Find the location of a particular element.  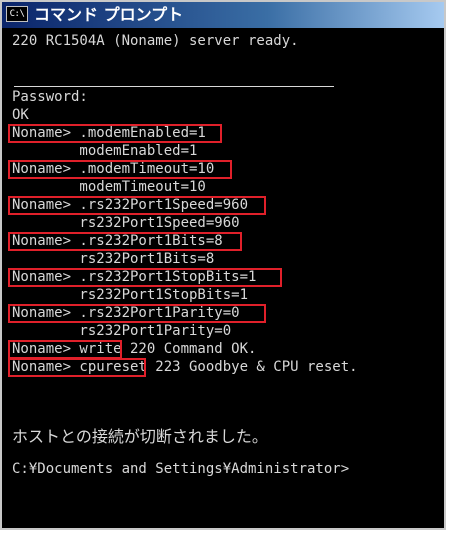

console-line-ok: OK is located at coordinates (20, 115).